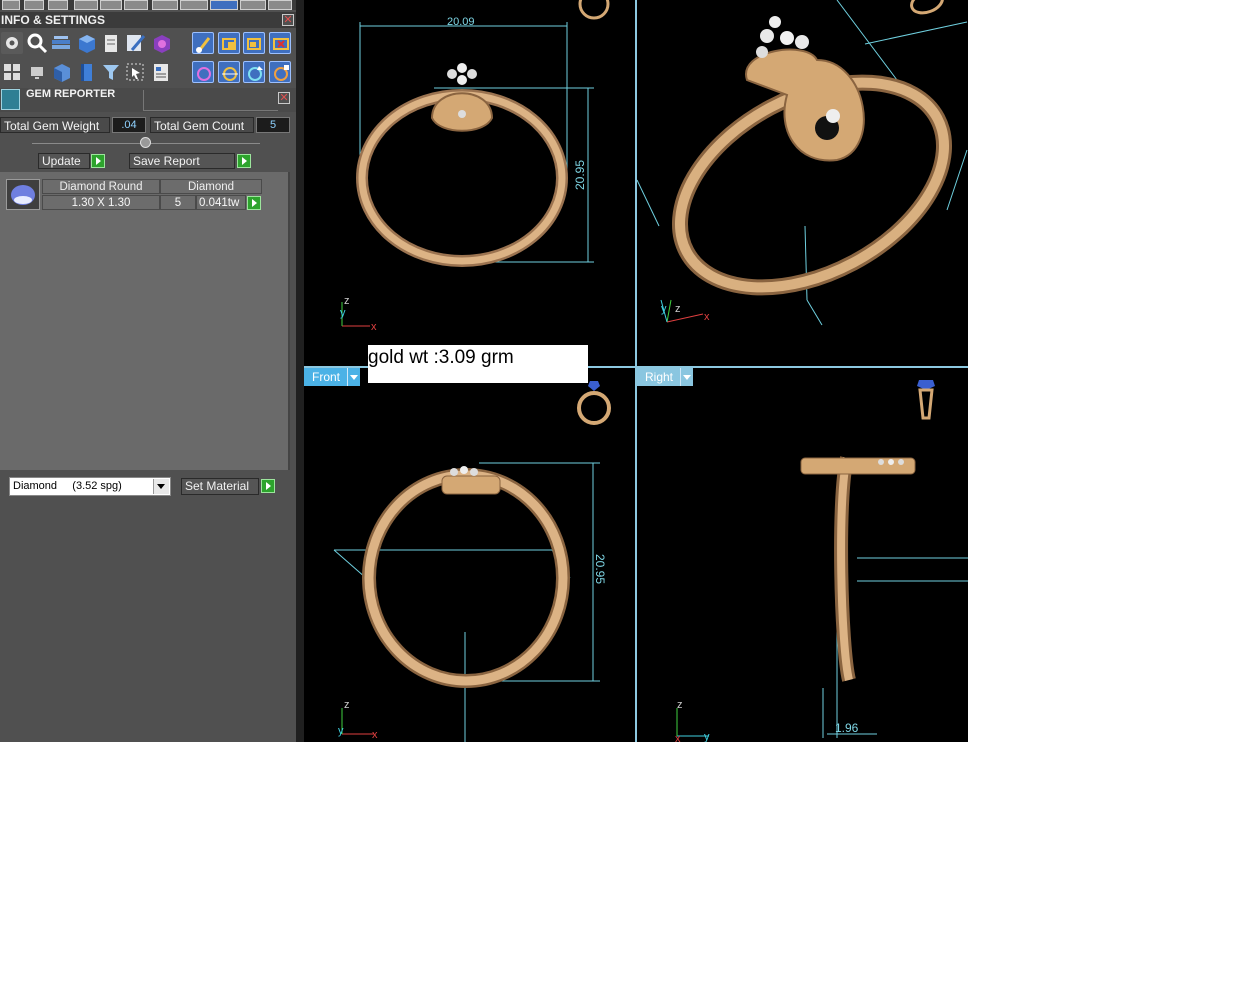 The width and height of the screenshot is (1260, 1008). Describe the element at coordinates (280, 72) in the screenshot. I see `gem-scale-icon` at that location.